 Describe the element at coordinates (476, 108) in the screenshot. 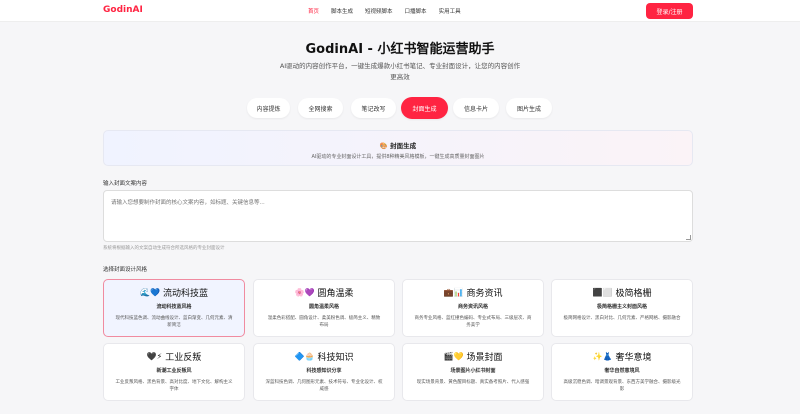

I see `tab-info-card: 信息卡片` at that location.